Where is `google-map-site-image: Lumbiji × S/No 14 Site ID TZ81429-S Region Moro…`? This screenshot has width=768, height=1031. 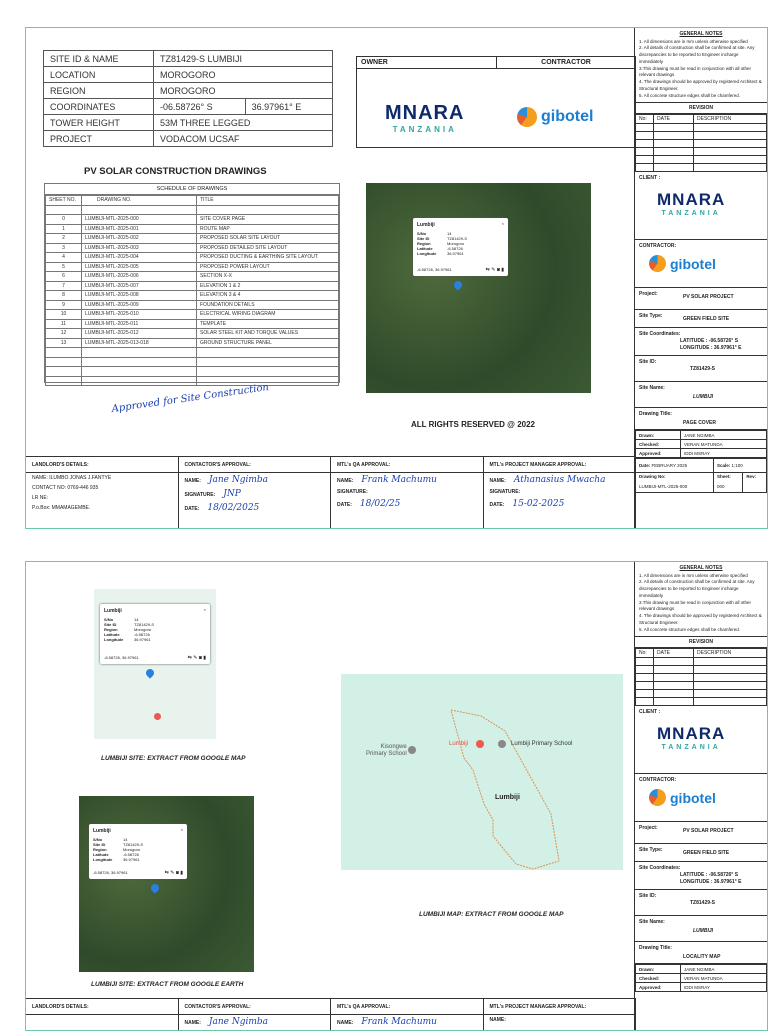 google-map-site-image: Lumbiji × S/No 14 Site ID TZ81429-S Region Moro… is located at coordinates (155, 664).